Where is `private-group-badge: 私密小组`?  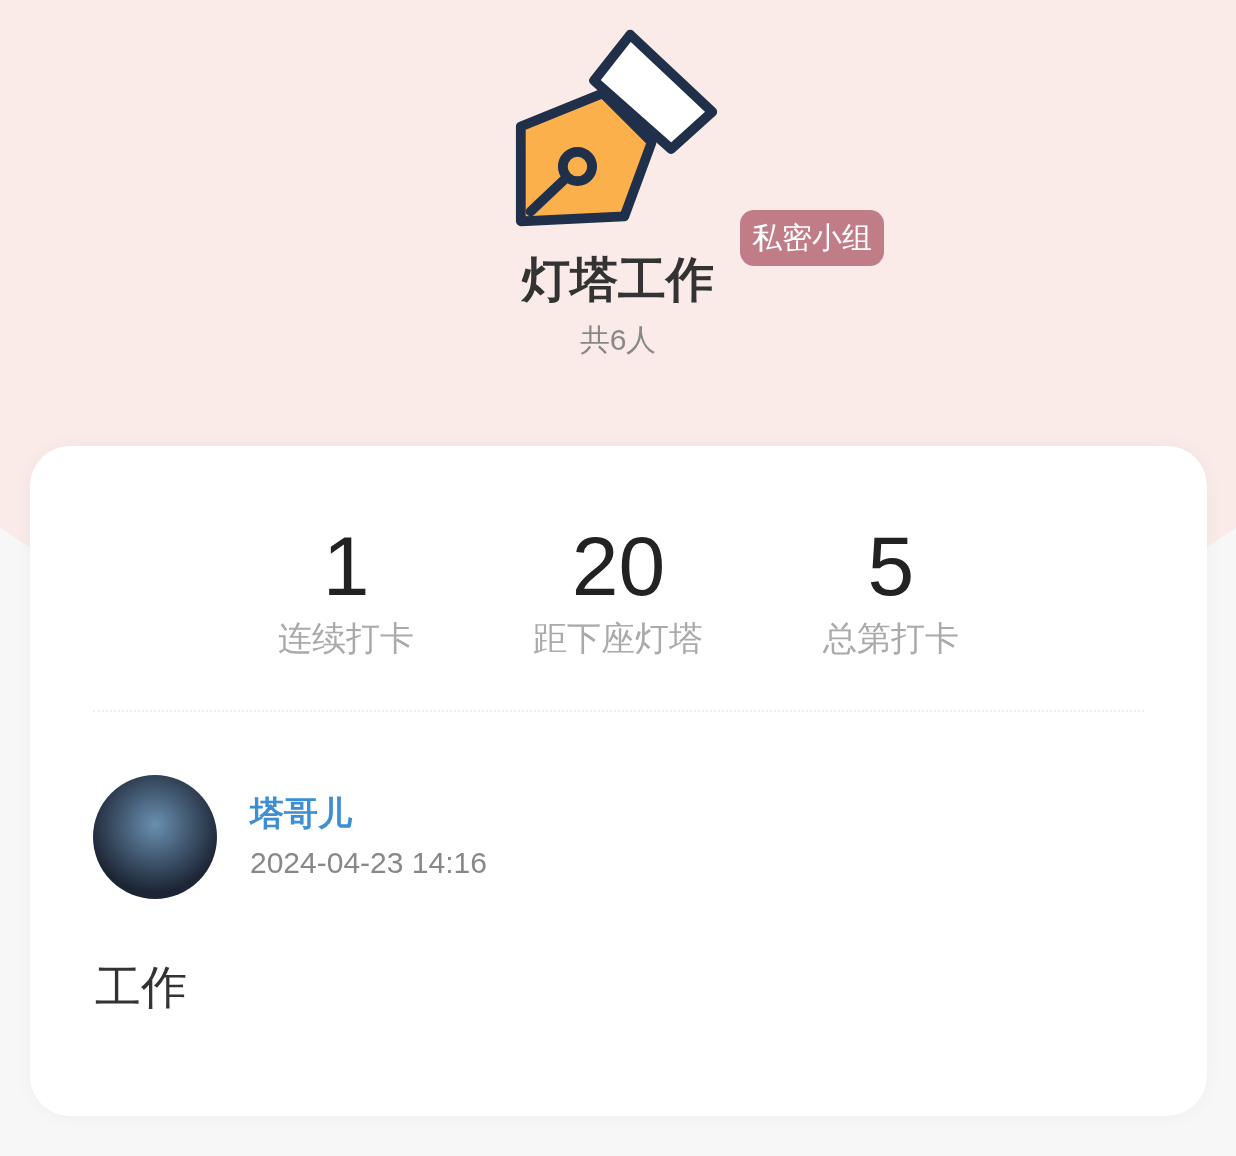 private-group-badge: 私密小组 is located at coordinates (812, 238).